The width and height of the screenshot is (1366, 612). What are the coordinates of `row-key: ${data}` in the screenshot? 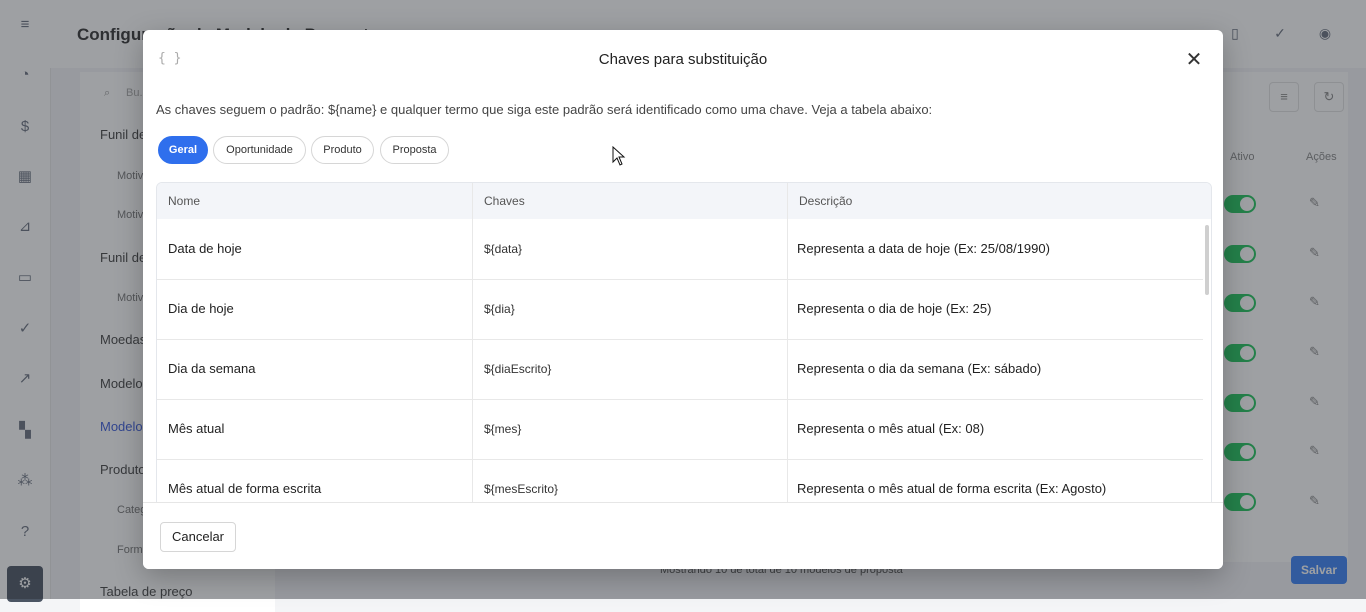 It's located at (503, 249).